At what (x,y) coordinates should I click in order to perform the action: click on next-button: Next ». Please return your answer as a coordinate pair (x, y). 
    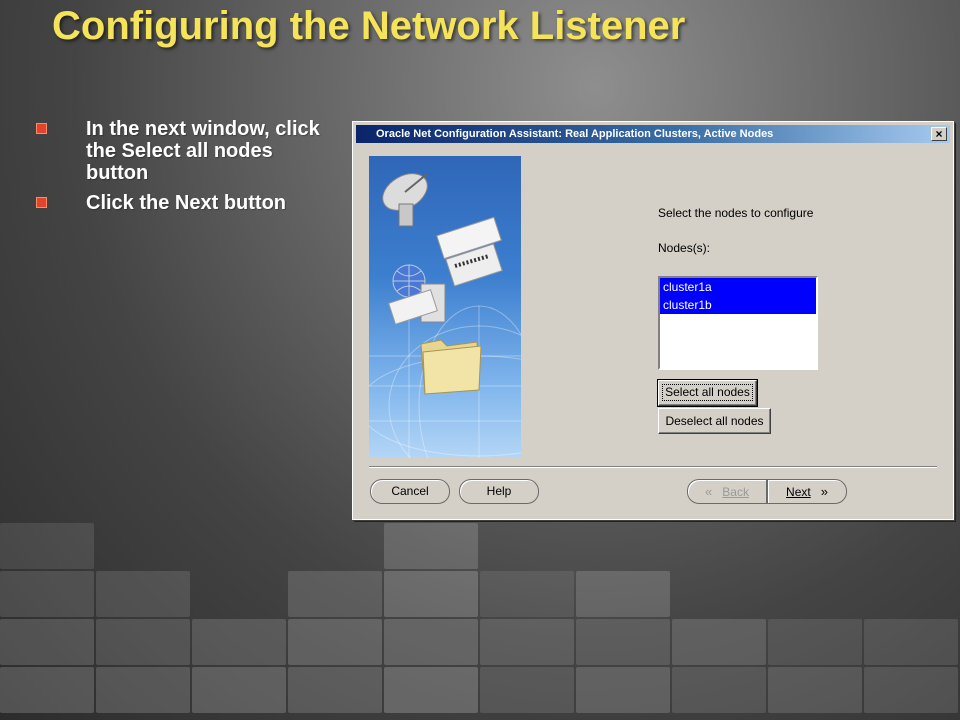
    Looking at the image, I should click on (807, 491).